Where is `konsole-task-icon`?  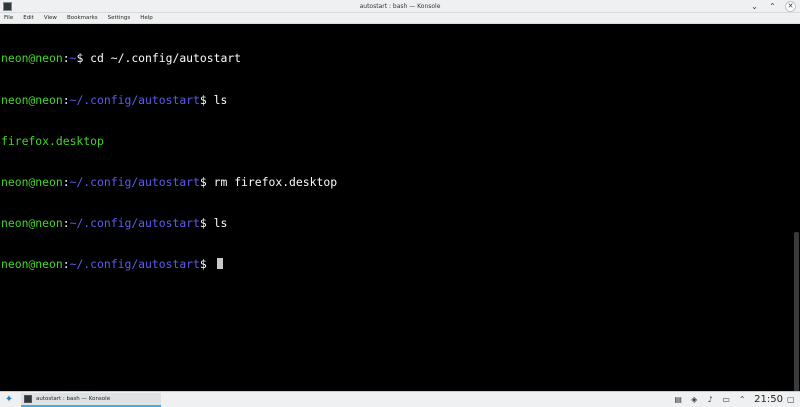
konsole-task-icon is located at coordinates (28, 398).